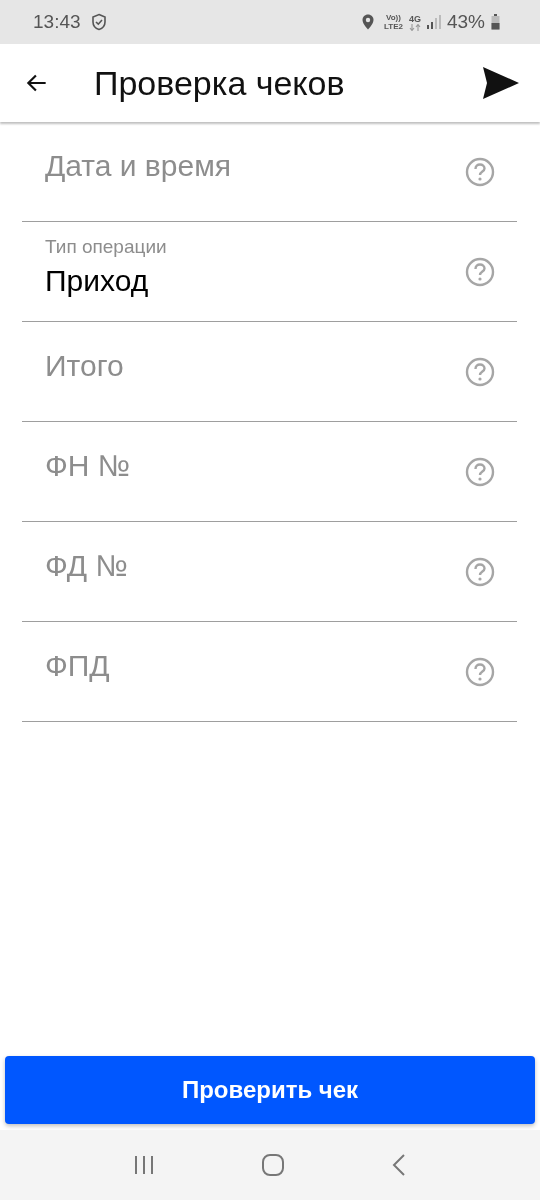 The image size is (540, 1200). Describe the element at coordinates (85, 365) in the screenshot. I see `placeholder: Итого` at that location.